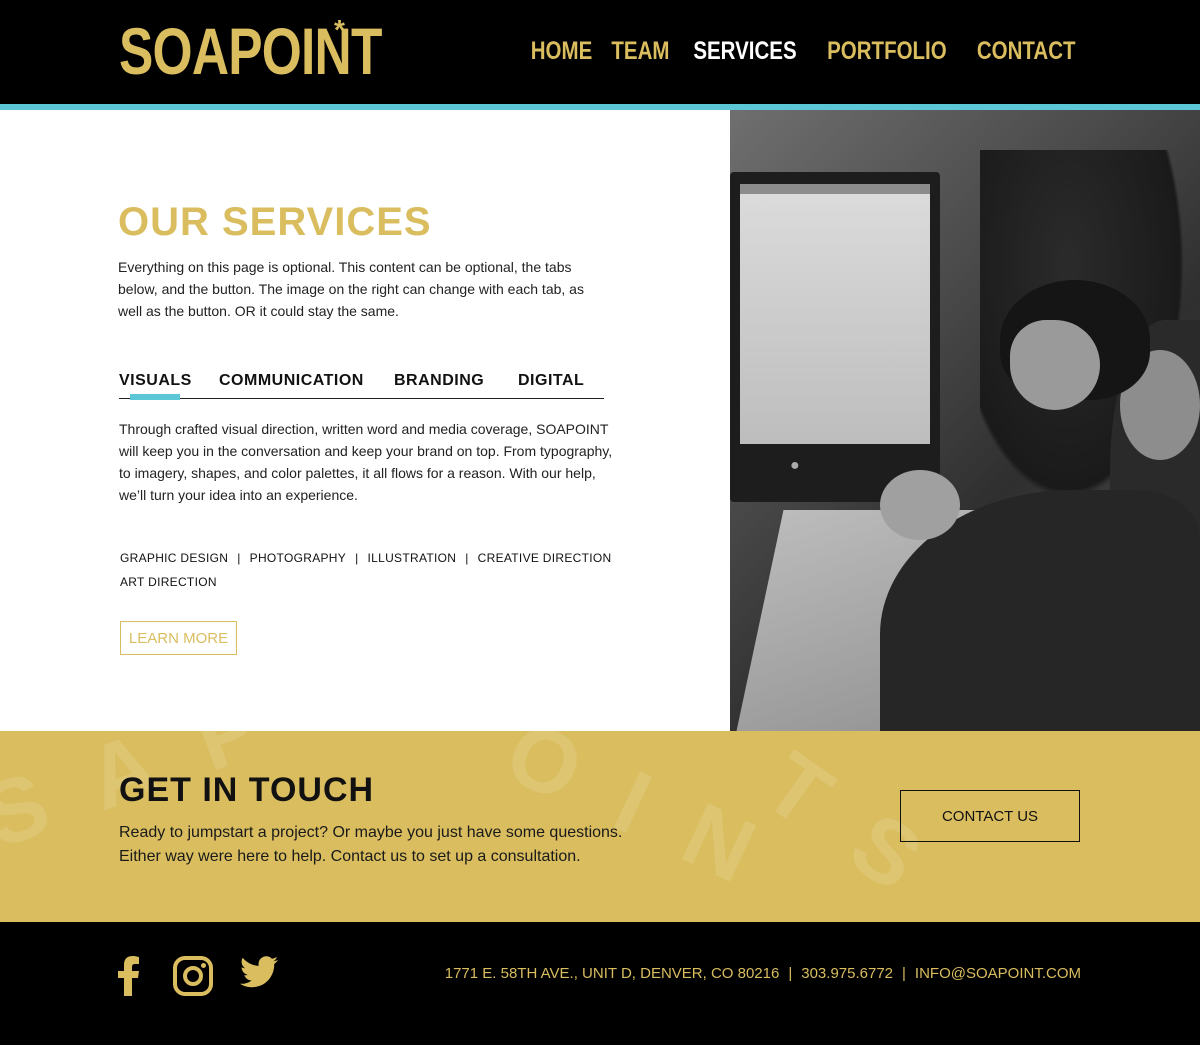 Image resolution: width=1200 pixels, height=1045 pixels. I want to click on learn-more-button: LEARN MORE, so click(178, 638).